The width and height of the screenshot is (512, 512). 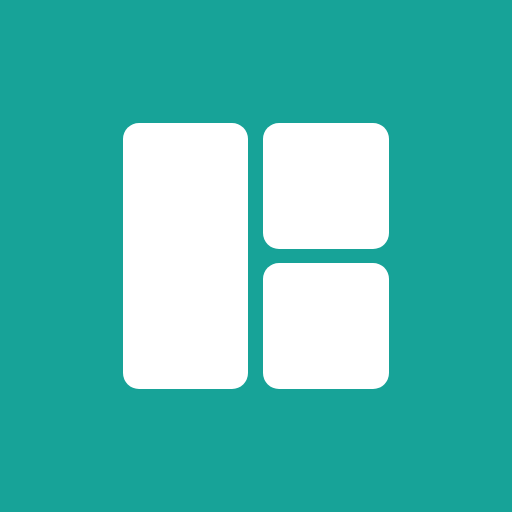 What do you see at coordinates (185, 256) in the screenshot?
I see `tall-tile` at bounding box center [185, 256].